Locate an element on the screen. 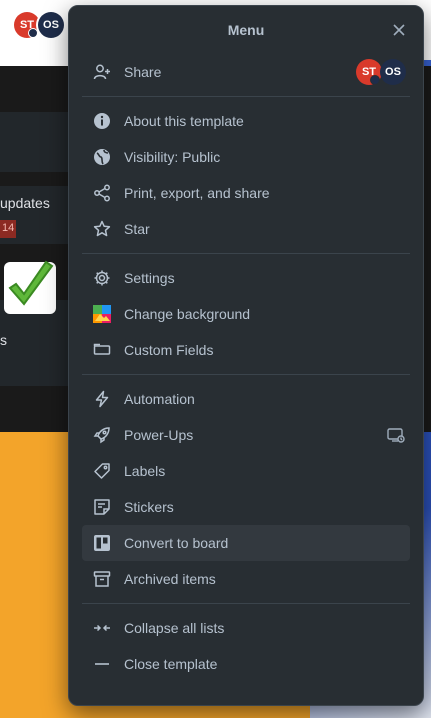  custom-fields-icon is located at coordinates (102, 350).